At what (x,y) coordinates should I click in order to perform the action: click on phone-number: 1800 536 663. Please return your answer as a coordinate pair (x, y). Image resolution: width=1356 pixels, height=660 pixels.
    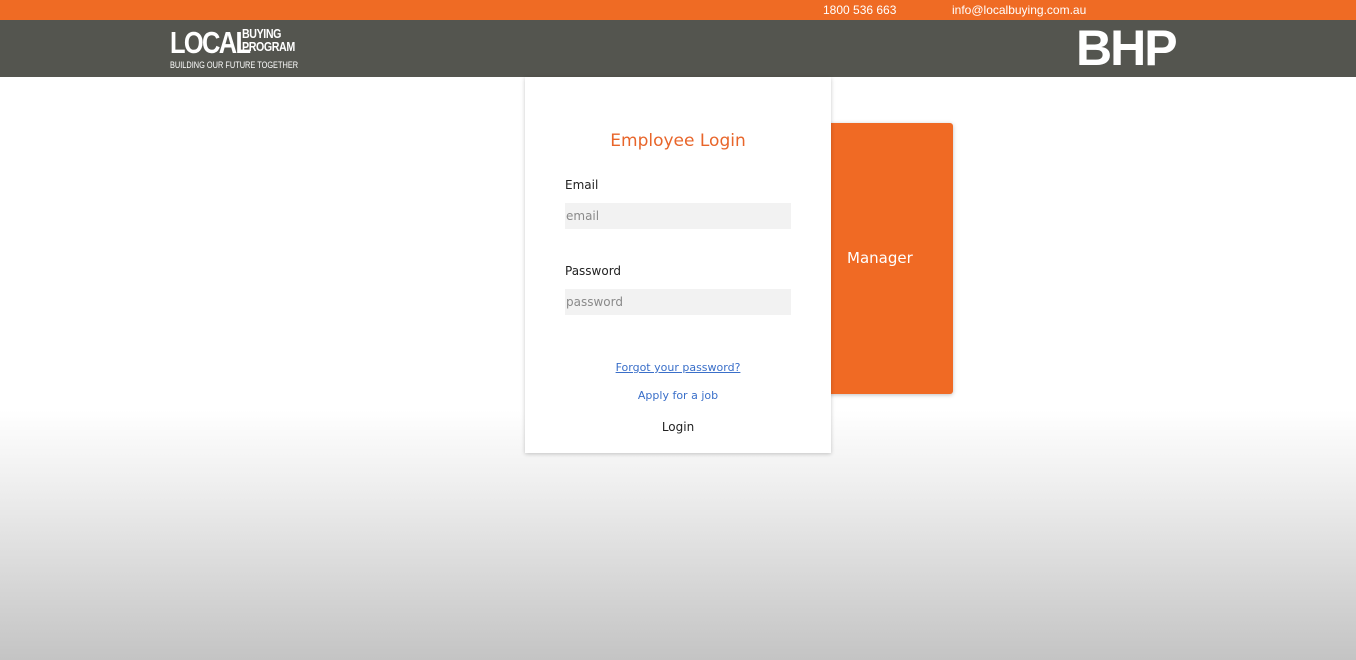
    Looking at the image, I should click on (859, 10).